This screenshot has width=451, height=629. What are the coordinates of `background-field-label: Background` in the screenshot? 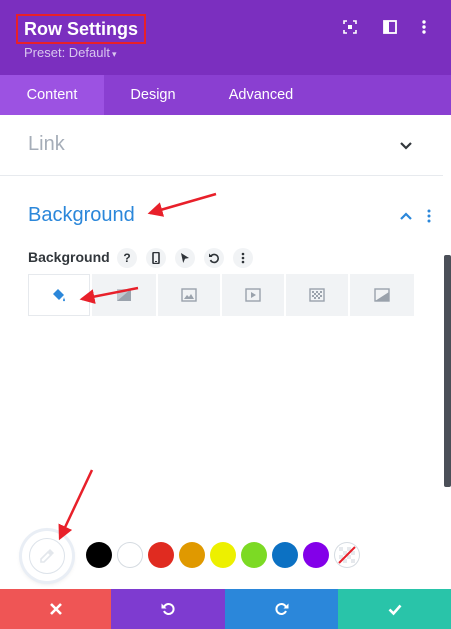 It's located at (69, 257).